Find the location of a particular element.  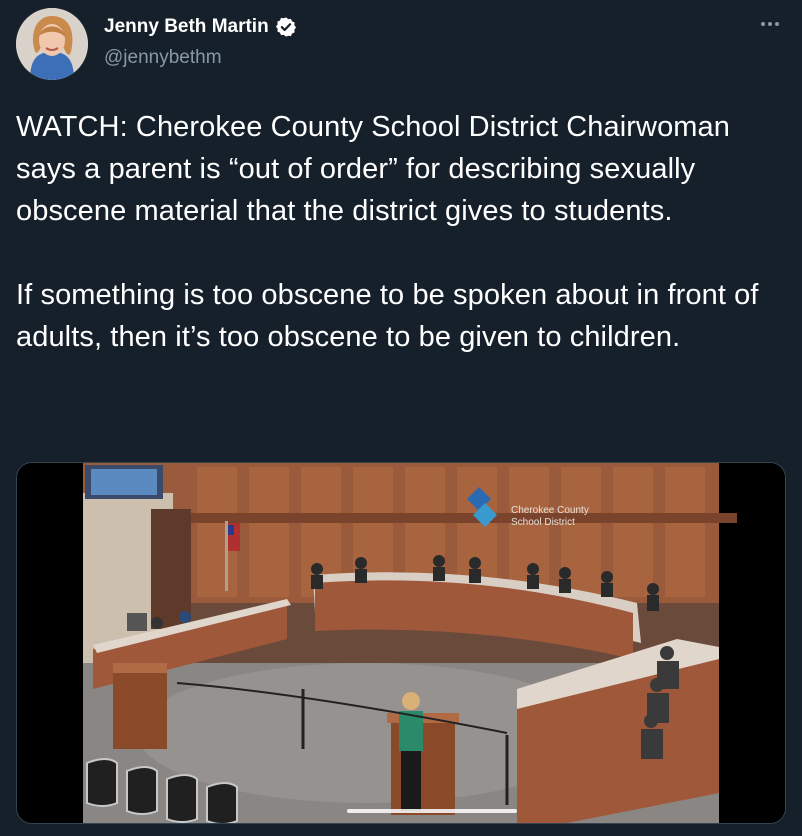

author-name-row: Jenny Beth Martin is located at coordinates (200, 27).